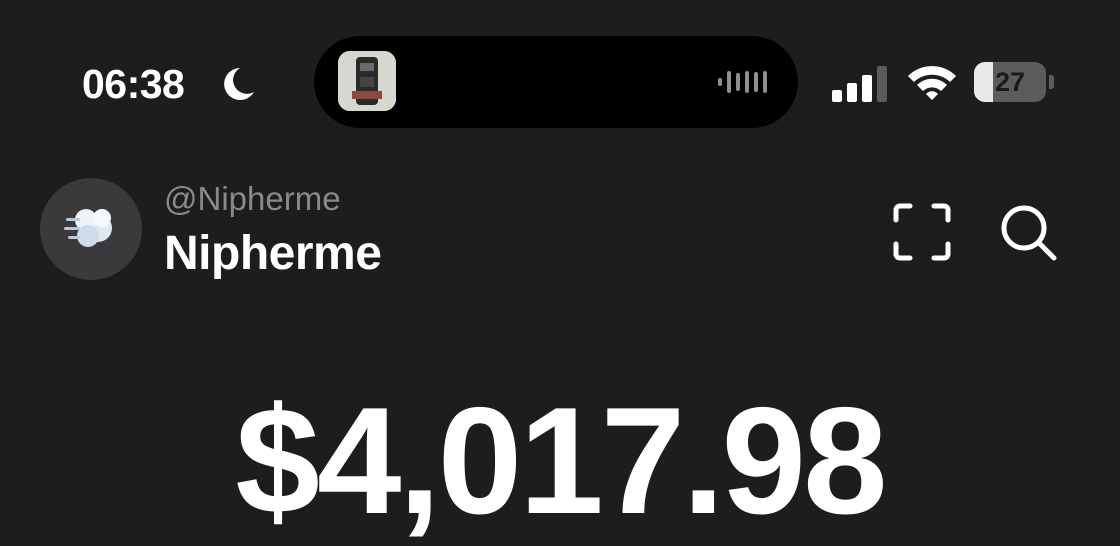 The height and width of the screenshot is (546, 1120). I want to click on battery-indicator: 27, so click(1014, 82).